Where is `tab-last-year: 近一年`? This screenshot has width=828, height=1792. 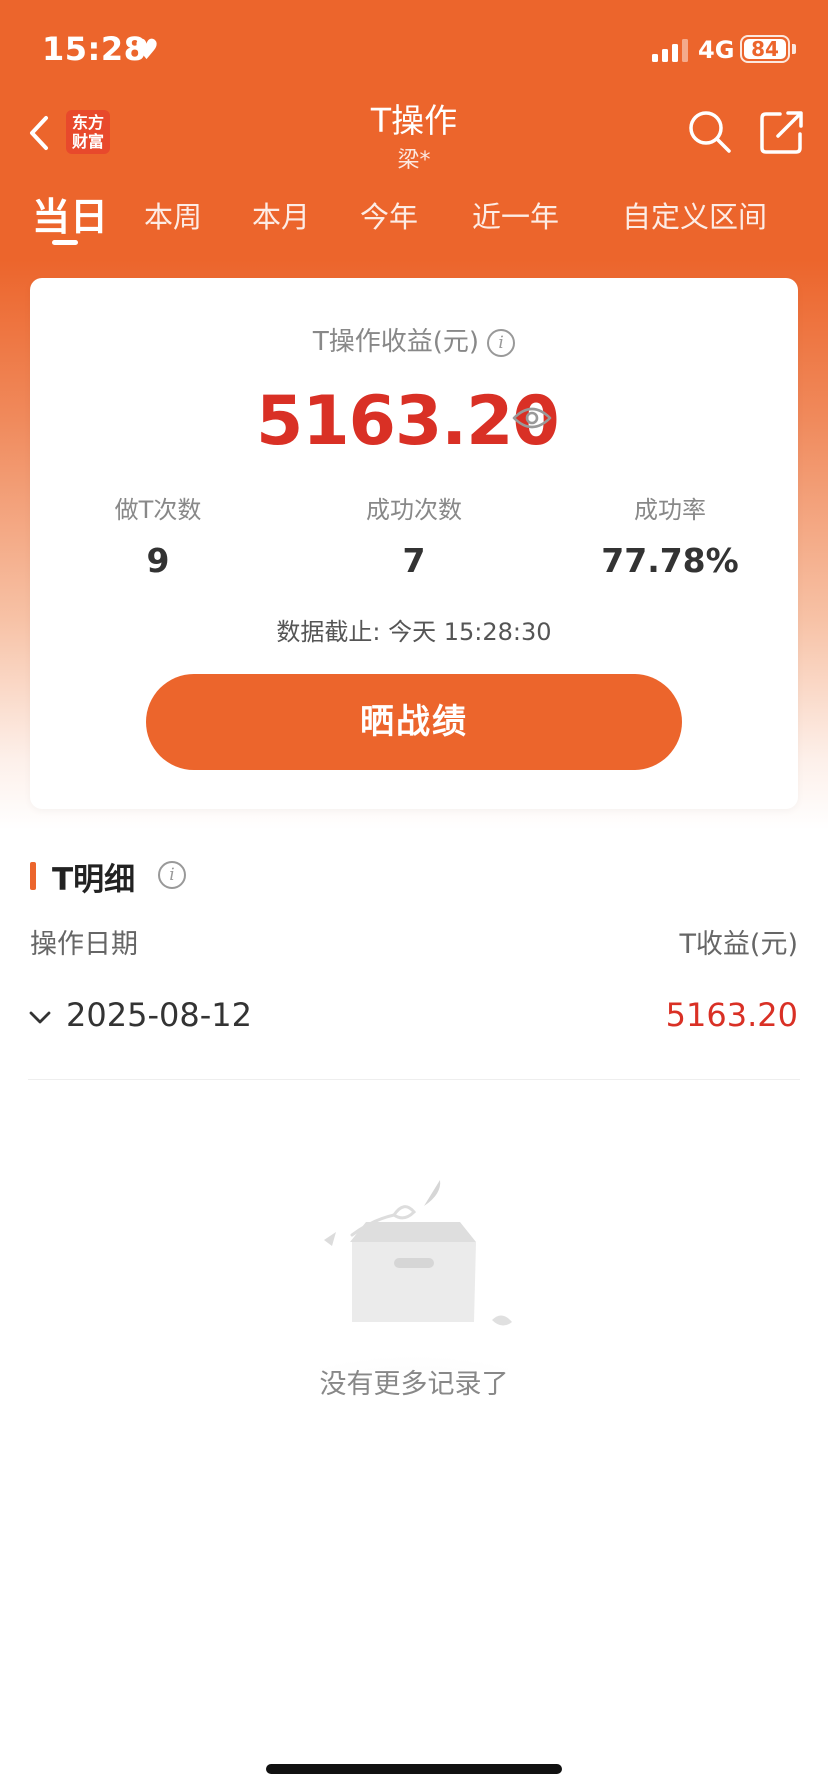 tab-last-year: 近一年 is located at coordinates (515, 215).